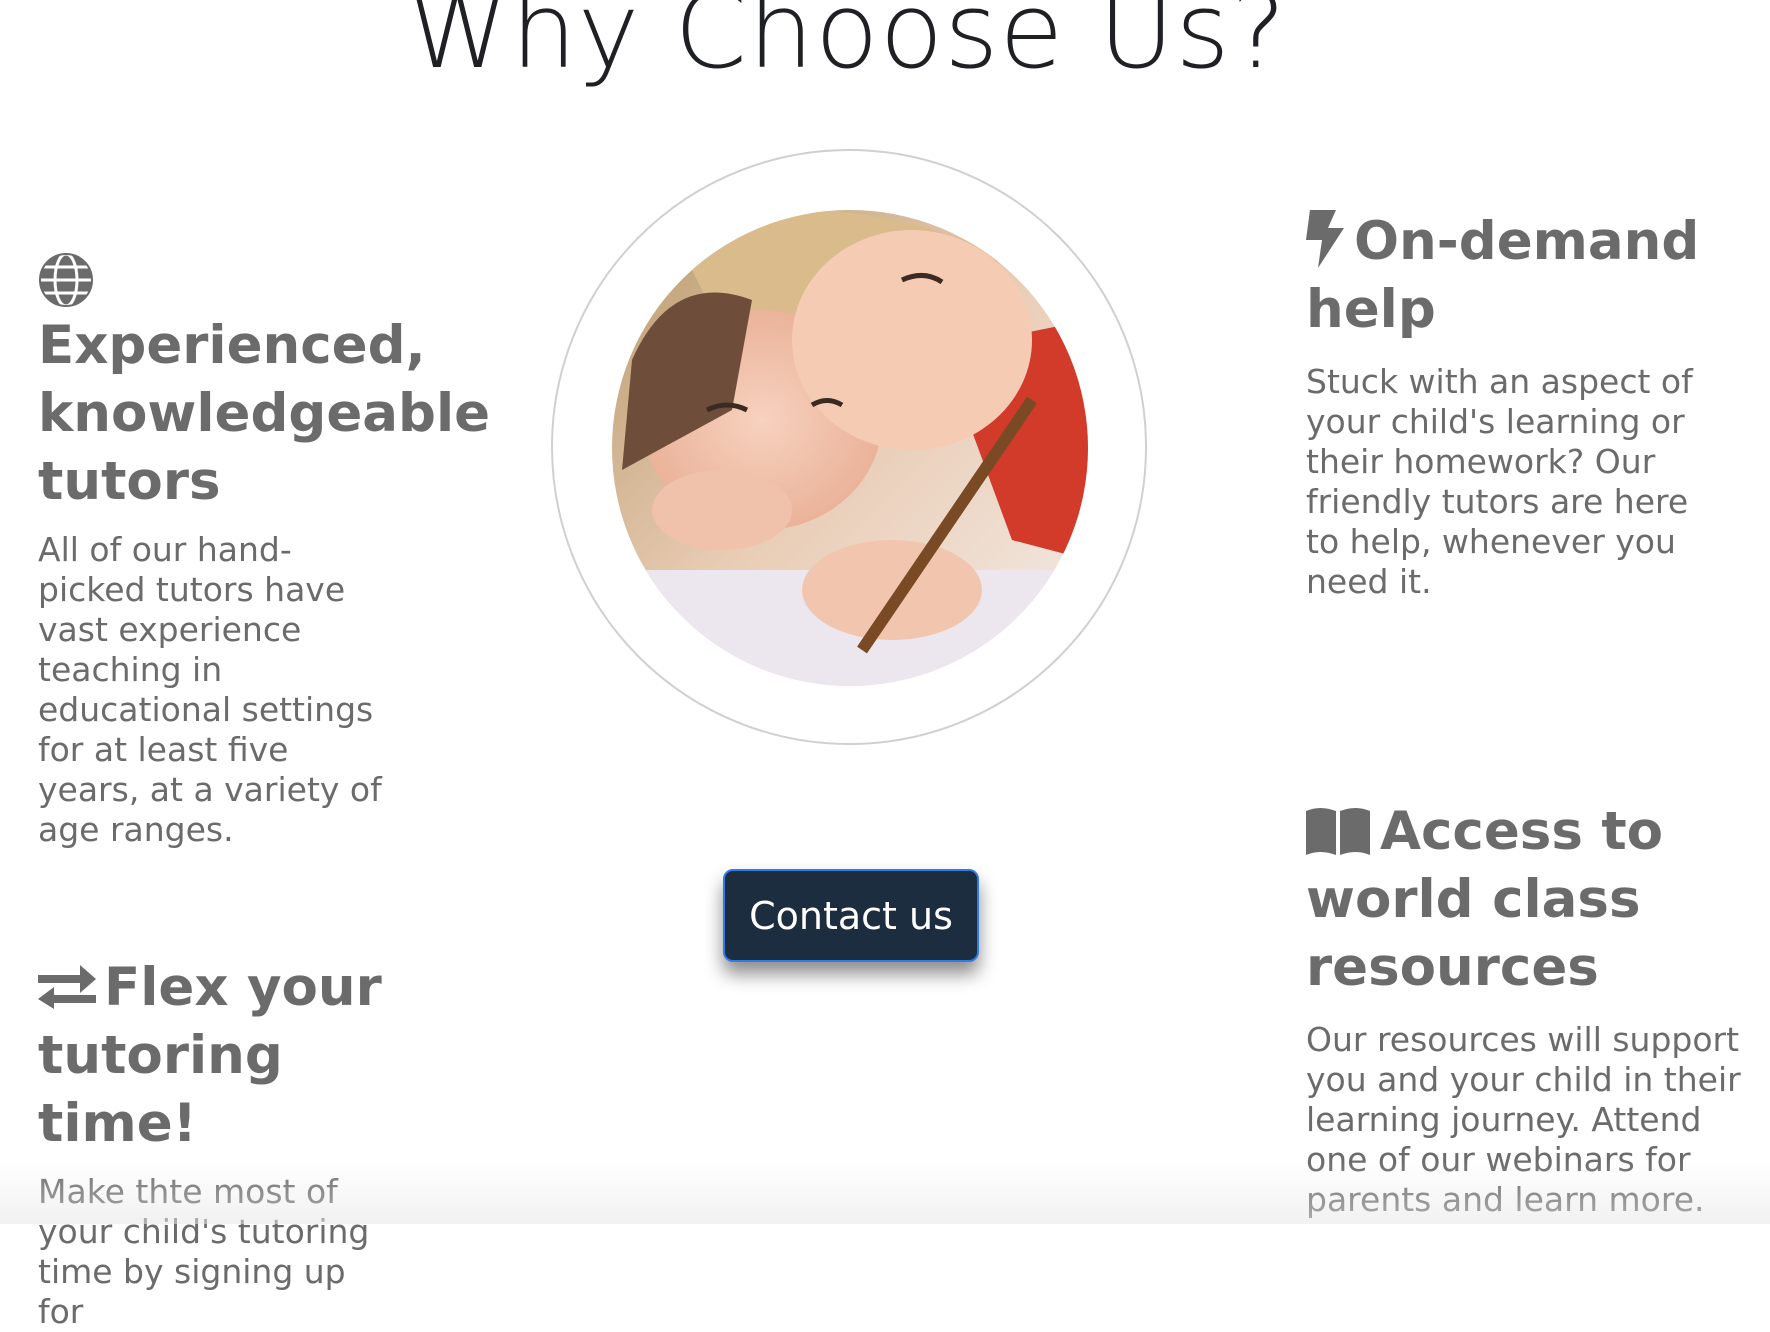  I want to click on open-book-icon, so click(1338, 832).